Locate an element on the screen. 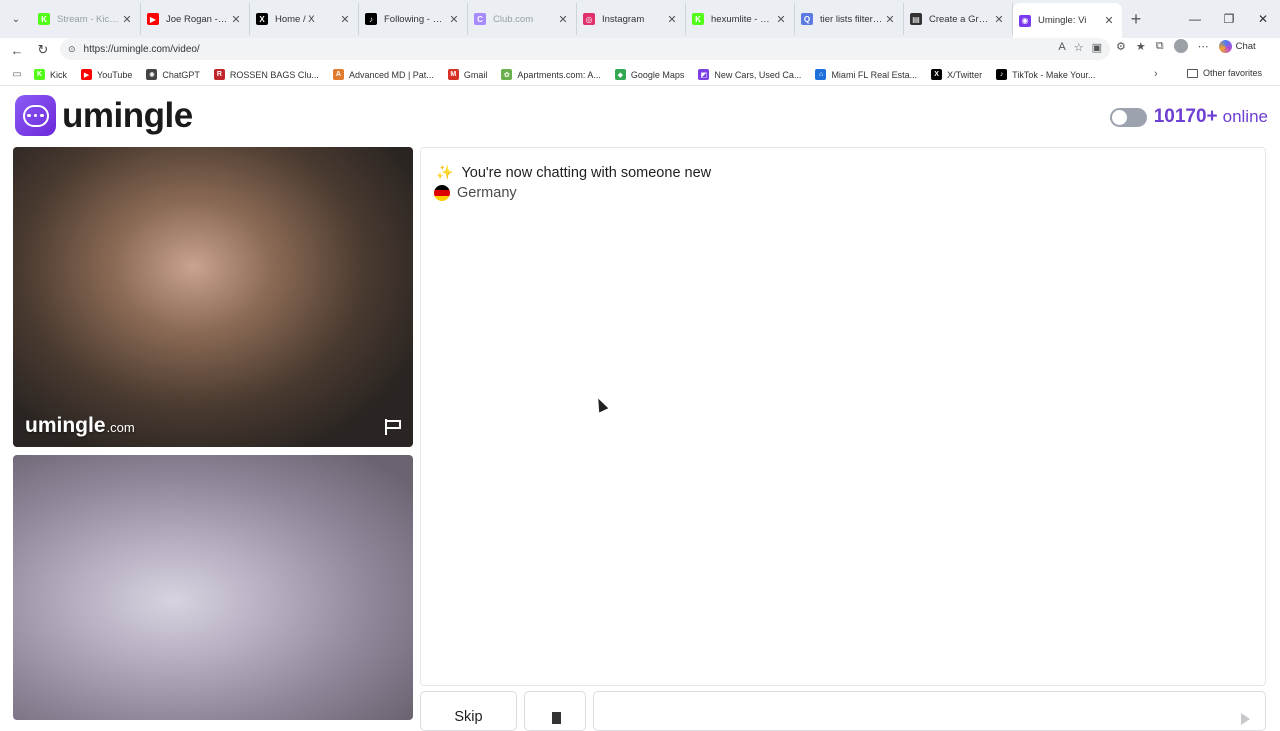  browser-tab: ◎ Instagram ✕ is located at coordinates (631, 19).